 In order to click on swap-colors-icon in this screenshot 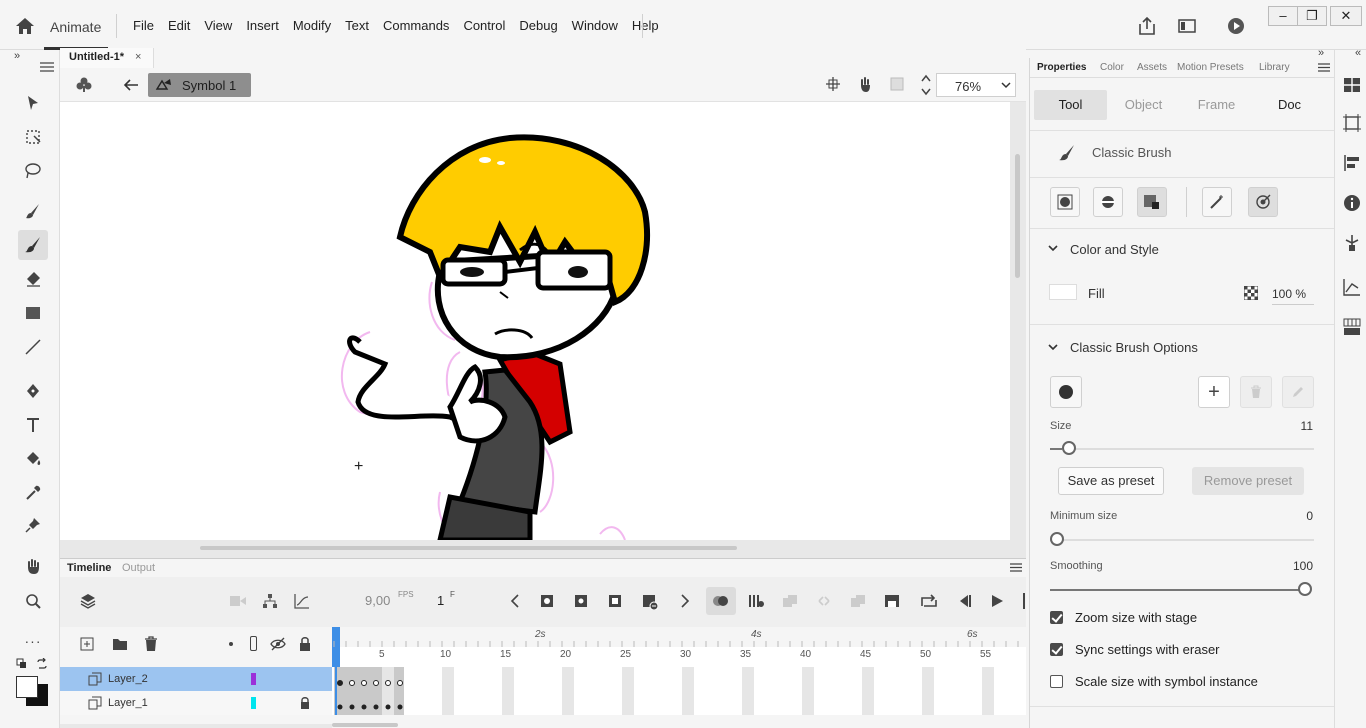, I will do `click(42, 664)`.